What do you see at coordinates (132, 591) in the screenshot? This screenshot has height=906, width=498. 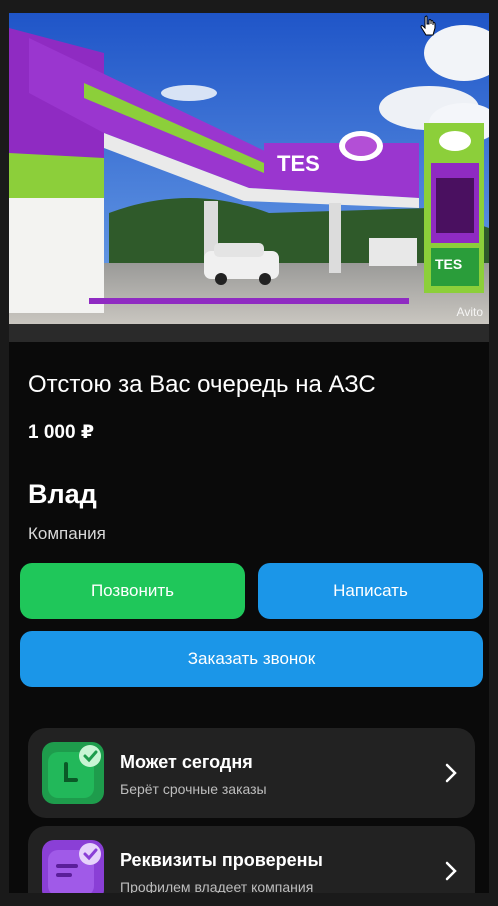 I see `call-button: Позвонить` at bounding box center [132, 591].